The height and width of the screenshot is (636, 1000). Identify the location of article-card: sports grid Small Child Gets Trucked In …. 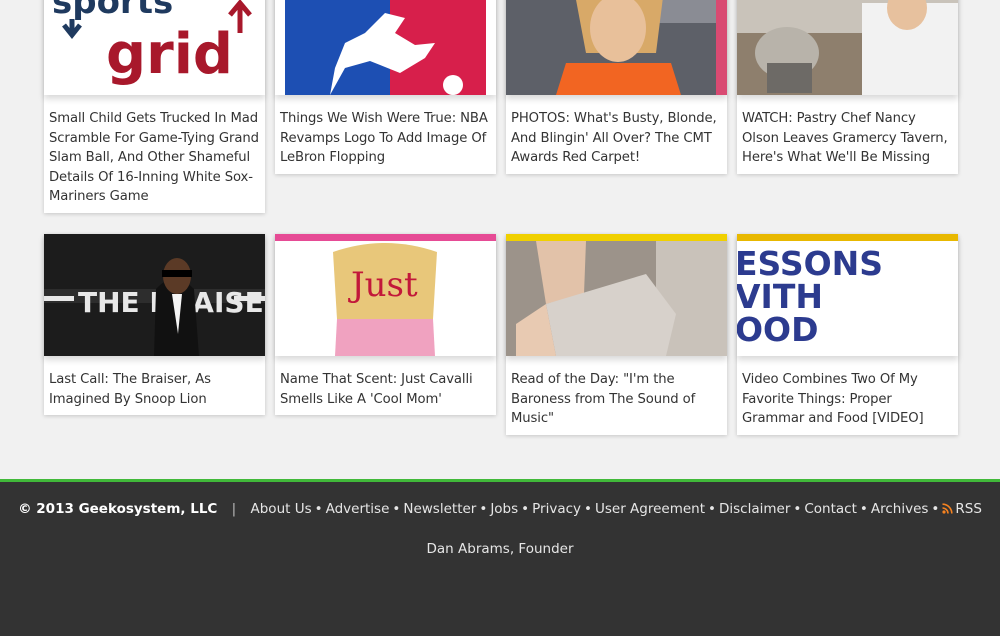
(154, 106).